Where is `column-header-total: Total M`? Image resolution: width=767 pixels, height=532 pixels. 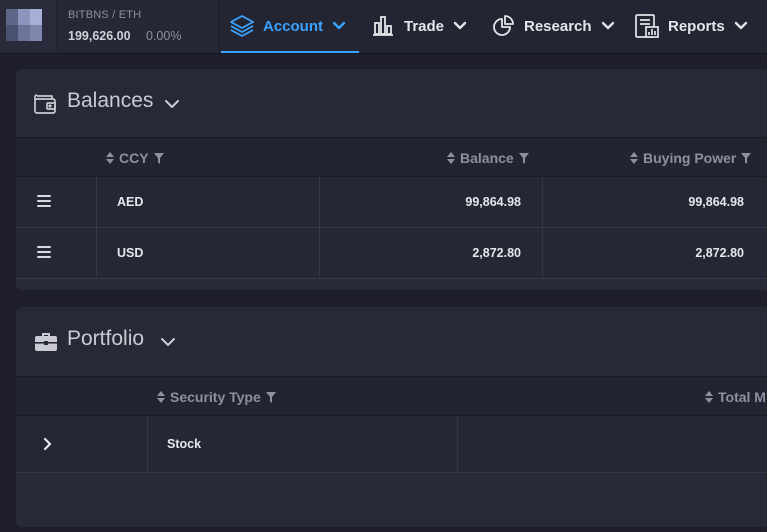
column-header-total: Total M is located at coordinates (735, 397).